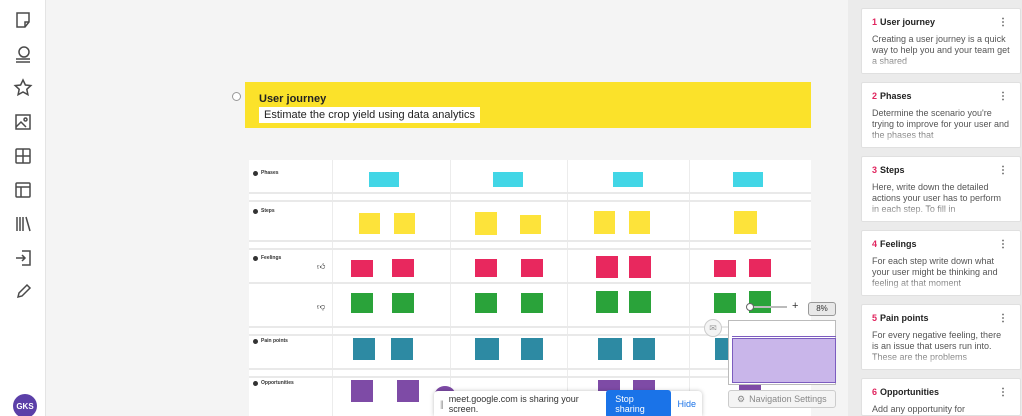  I want to click on card-description: Add any opportunity for improvement, so click(919, 409).